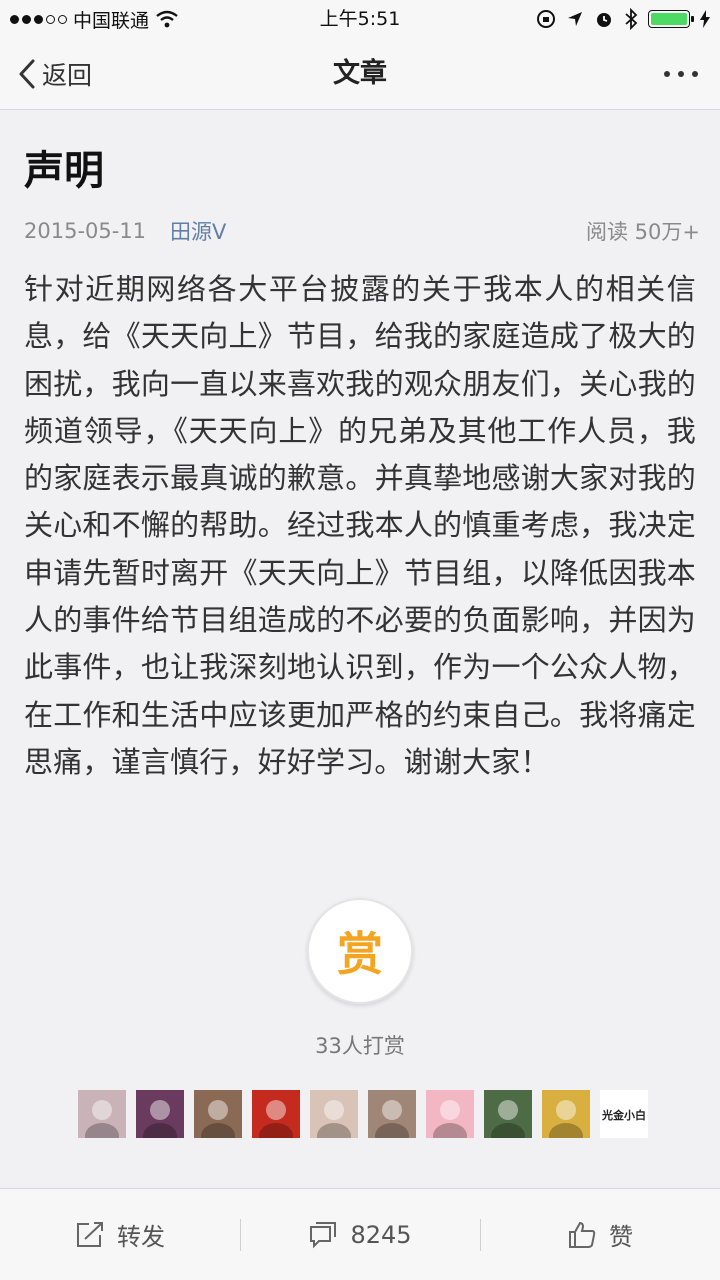 This screenshot has height=1280, width=720. I want to click on like-label: 赞, so click(621, 1237).